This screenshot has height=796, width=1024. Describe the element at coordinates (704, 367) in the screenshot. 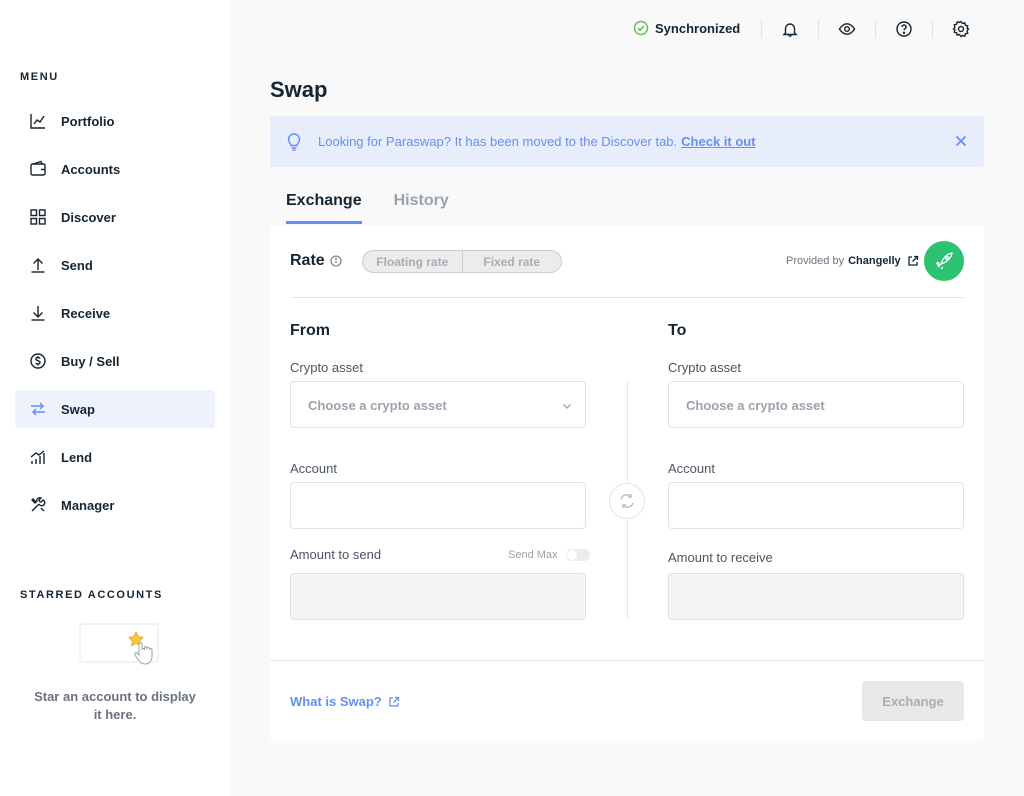

I see `to-asset-label: Crypto asset` at that location.